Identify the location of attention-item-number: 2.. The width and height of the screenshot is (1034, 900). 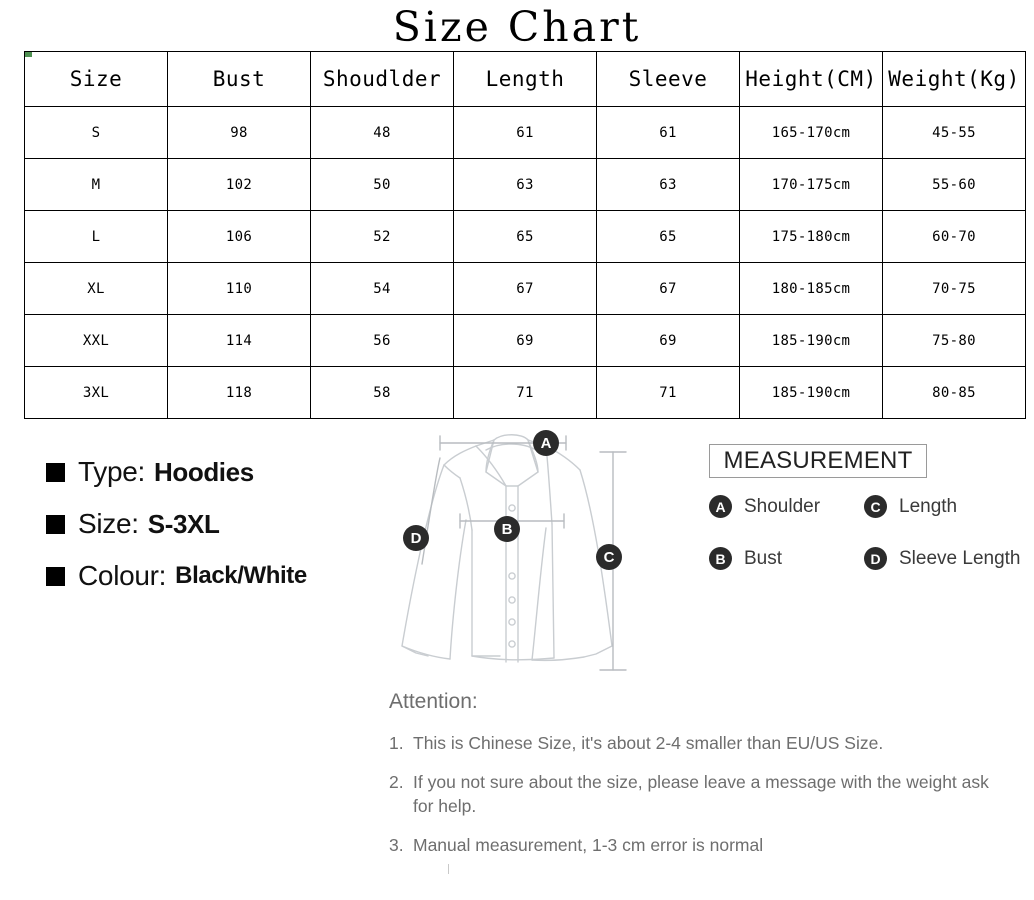
(396, 782).